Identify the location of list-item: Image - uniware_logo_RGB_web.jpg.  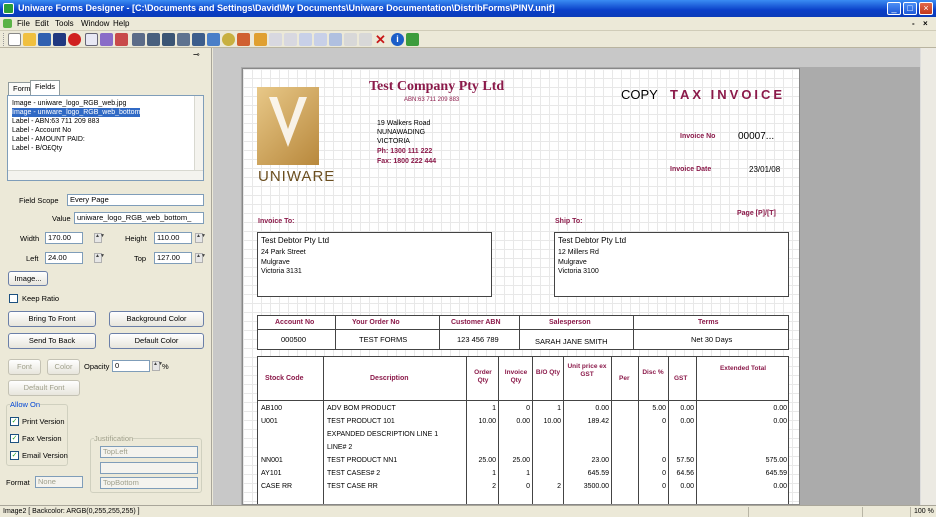
(69, 103).